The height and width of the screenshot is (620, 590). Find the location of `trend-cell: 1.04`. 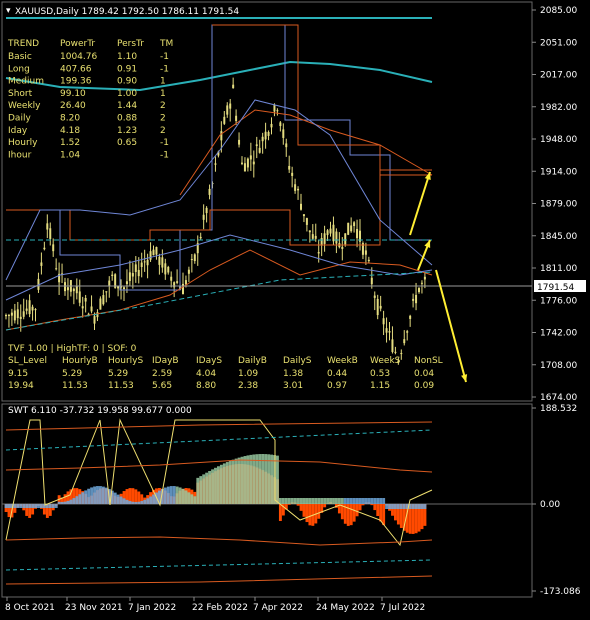

trend-cell: 1.04 is located at coordinates (70, 155).